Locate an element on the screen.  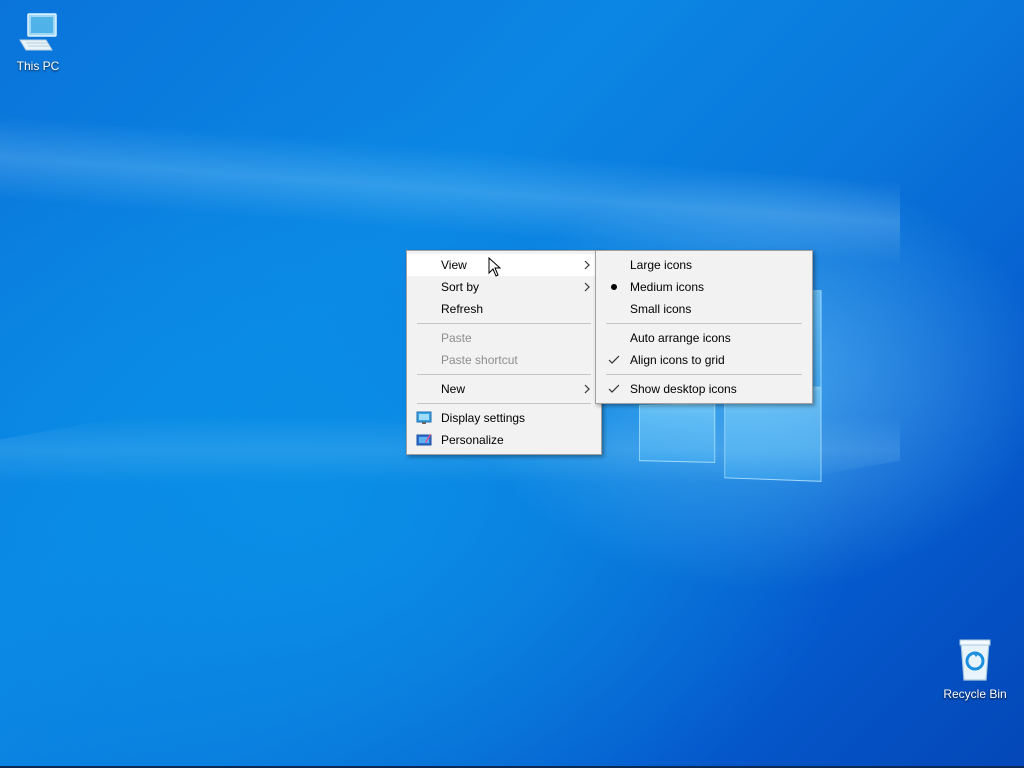
menu-item-refresh: Refresh is located at coordinates (504, 309).